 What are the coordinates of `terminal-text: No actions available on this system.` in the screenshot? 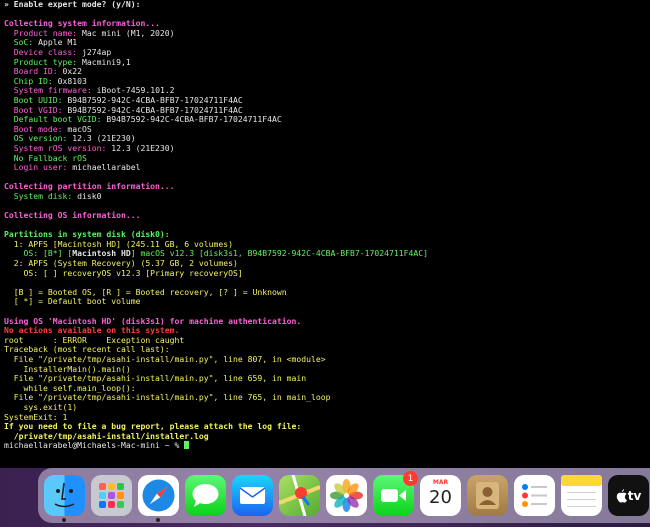 It's located at (92, 330).